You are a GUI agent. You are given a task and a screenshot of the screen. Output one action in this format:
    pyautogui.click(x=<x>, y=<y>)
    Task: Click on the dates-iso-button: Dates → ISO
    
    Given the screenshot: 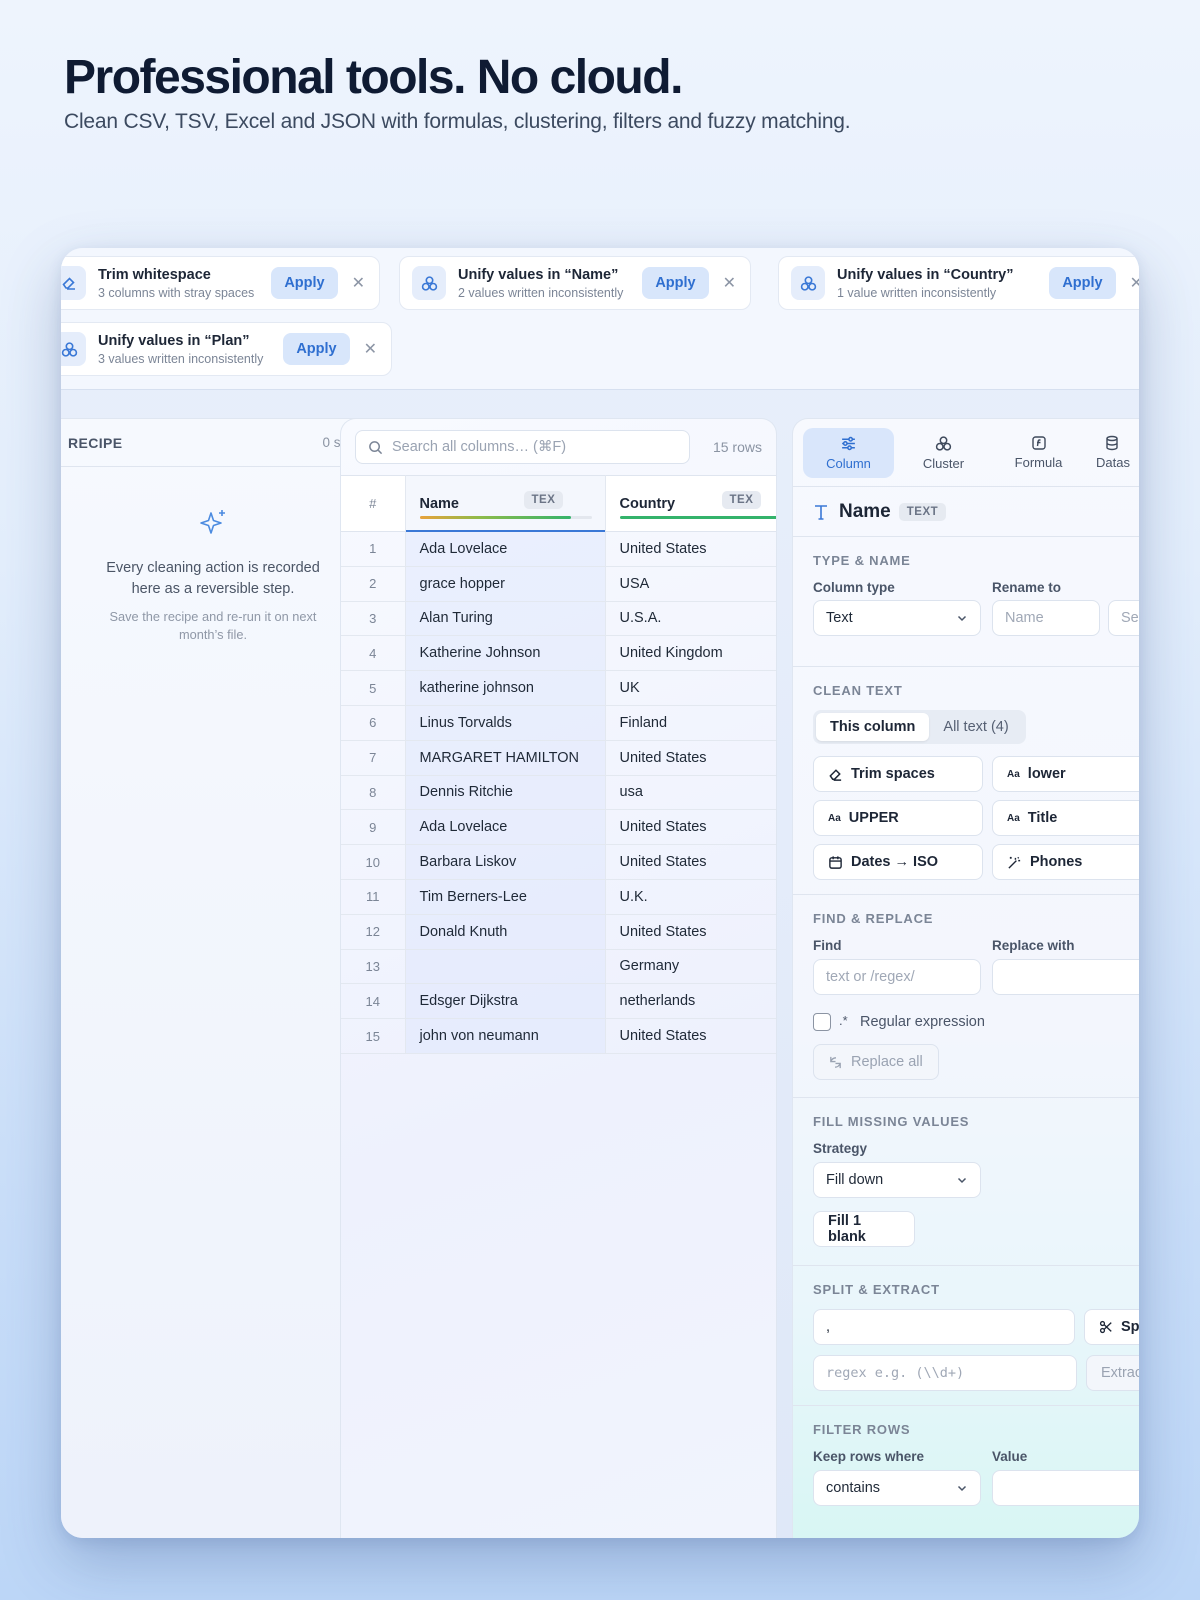 What is the action you would take?
    pyautogui.click(x=898, y=862)
    